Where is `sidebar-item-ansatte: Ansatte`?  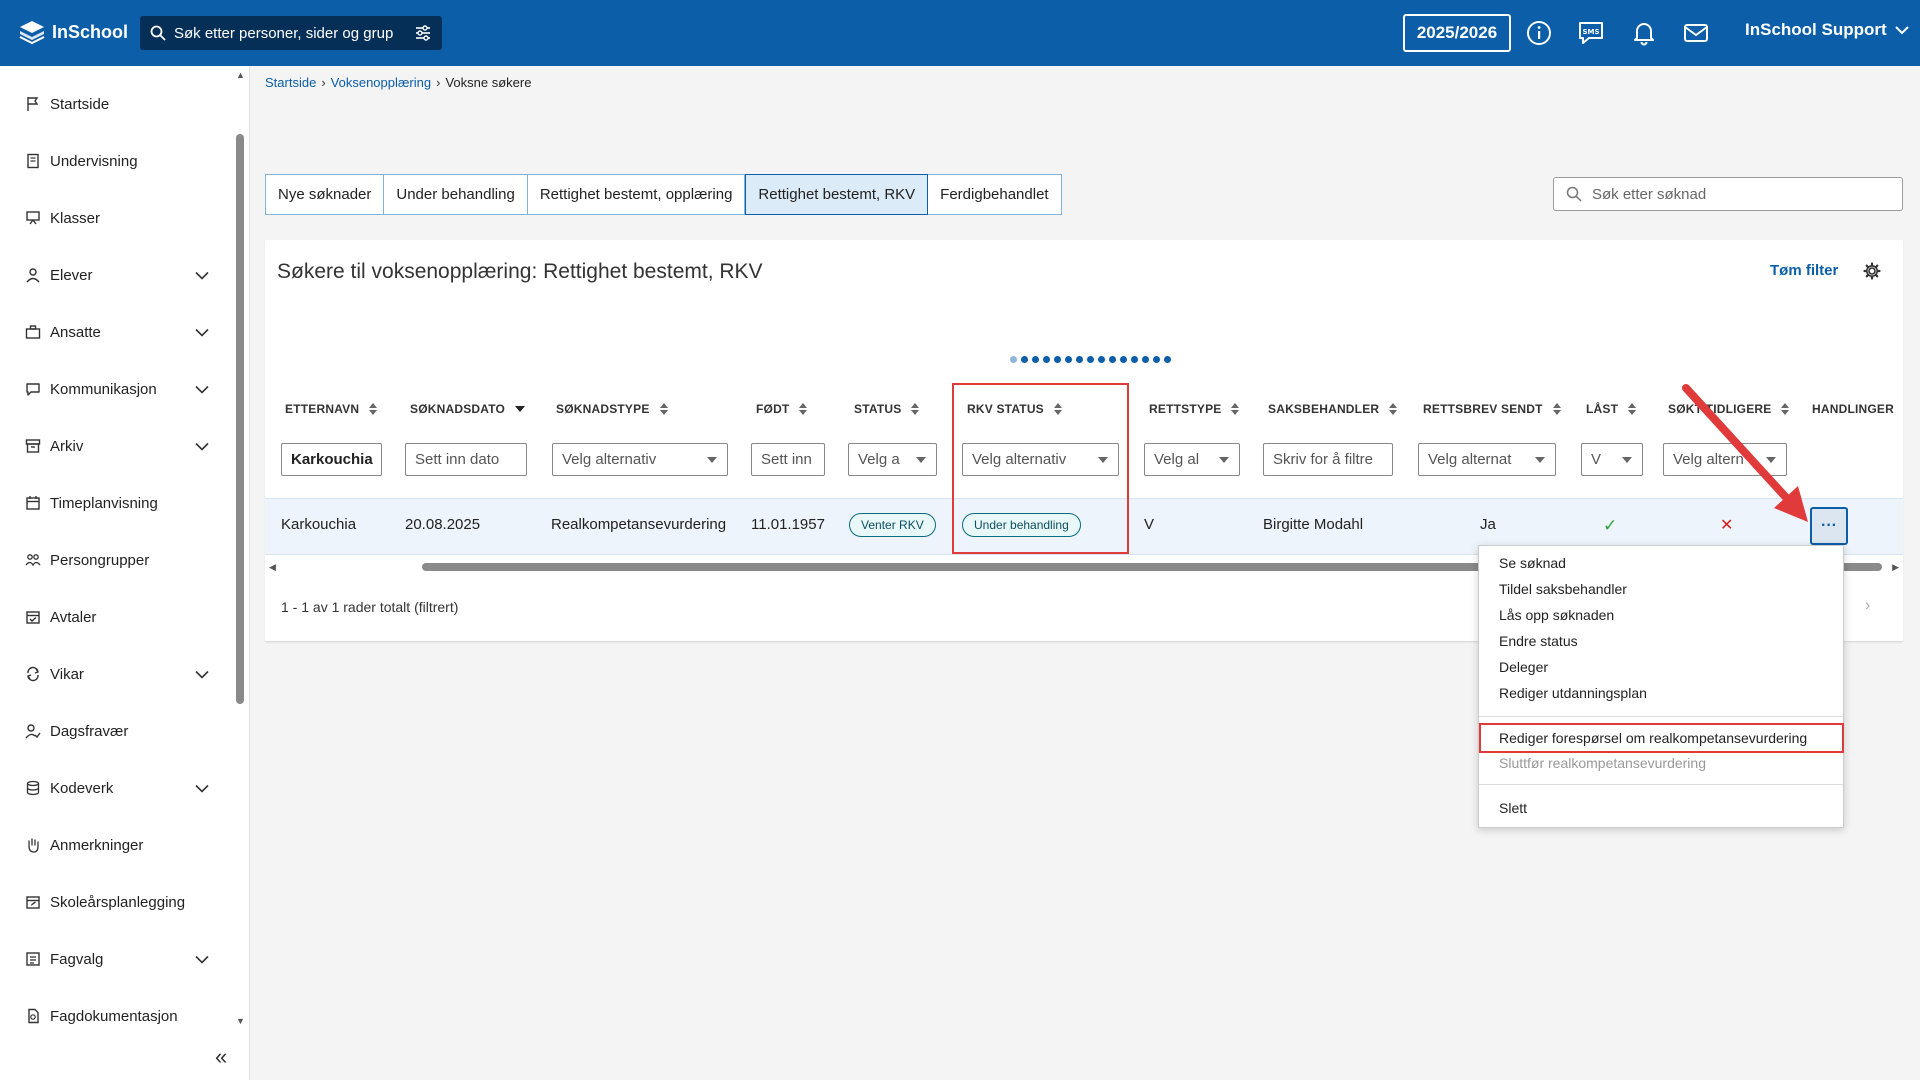
sidebar-item-ansatte: Ansatte is located at coordinates (115, 332).